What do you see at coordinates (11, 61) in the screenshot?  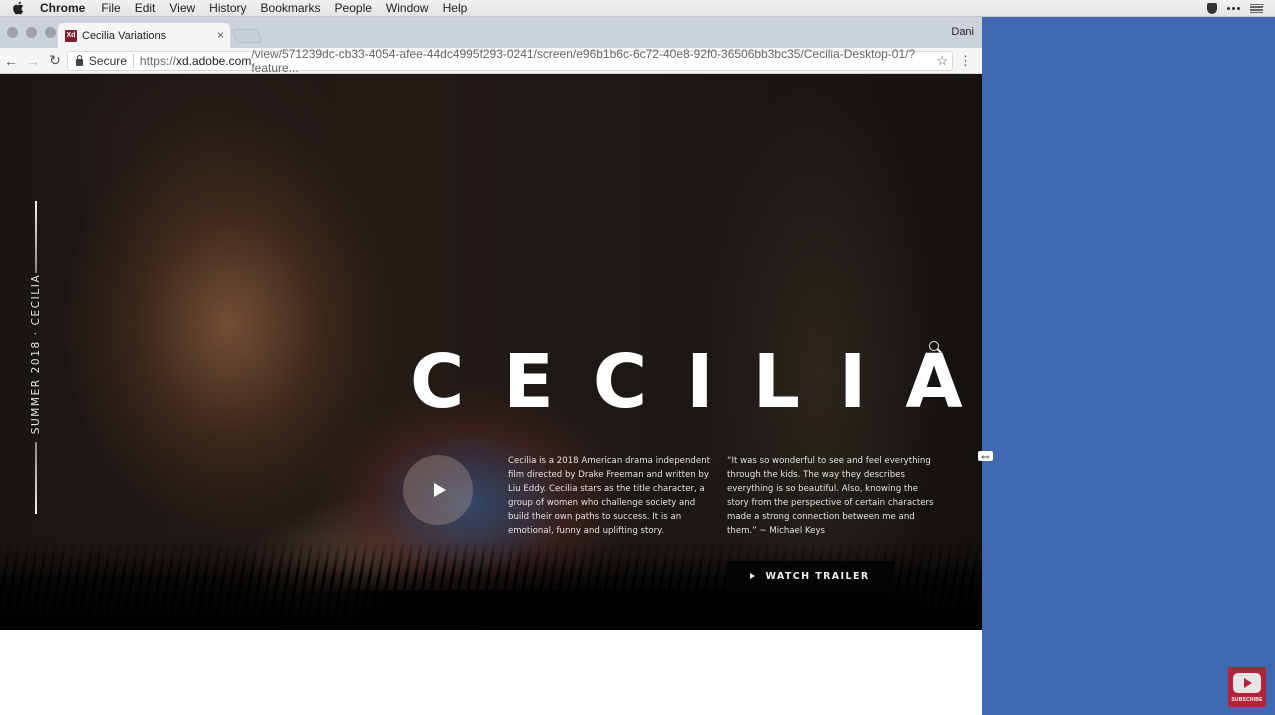 I see `back-icon: ←` at bounding box center [11, 61].